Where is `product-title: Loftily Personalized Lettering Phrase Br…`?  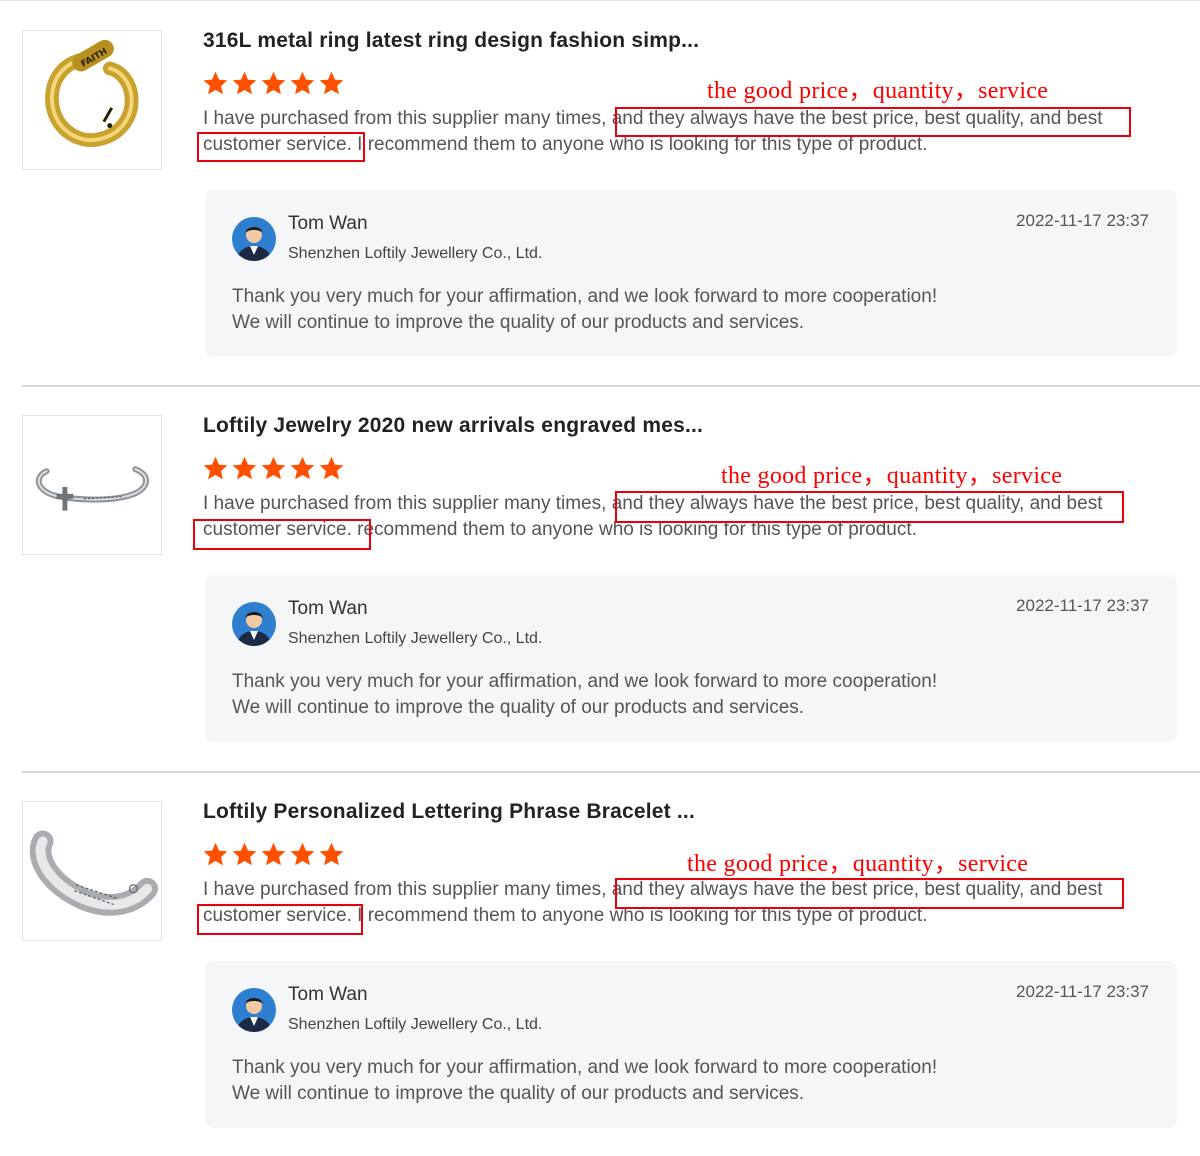 product-title: Loftily Personalized Lettering Phrase Br… is located at coordinates (449, 812).